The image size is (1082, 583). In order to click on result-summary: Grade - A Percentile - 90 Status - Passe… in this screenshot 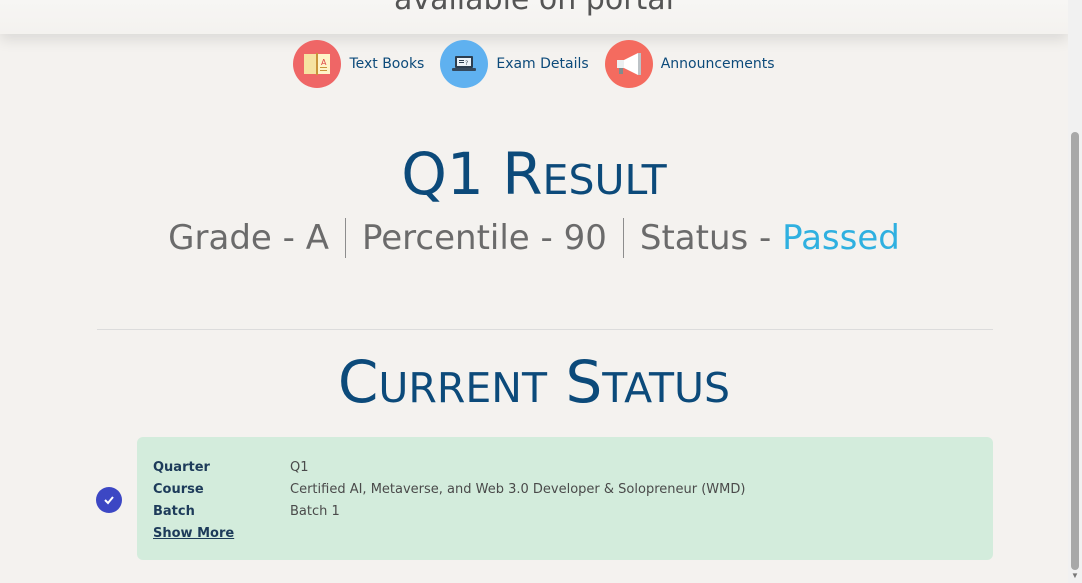, I will do `click(534, 238)`.